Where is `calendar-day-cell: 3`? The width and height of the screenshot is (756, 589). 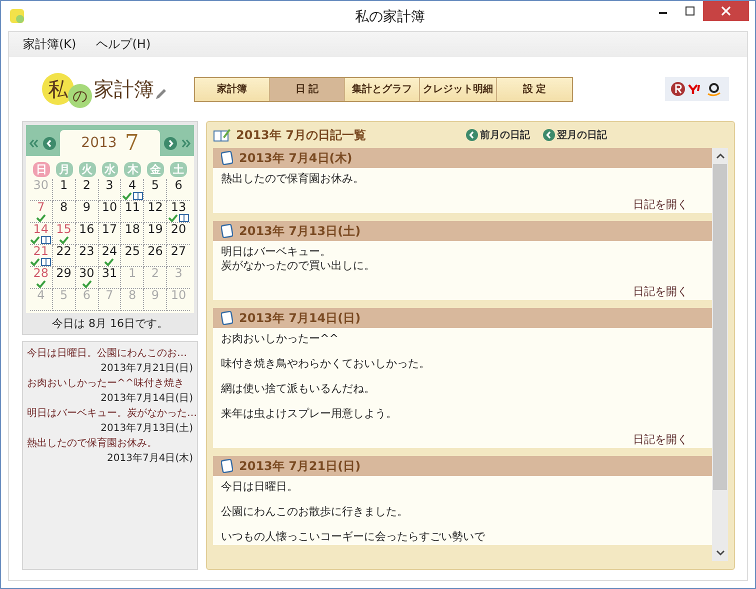 calendar-day-cell: 3 is located at coordinates (110, 190).